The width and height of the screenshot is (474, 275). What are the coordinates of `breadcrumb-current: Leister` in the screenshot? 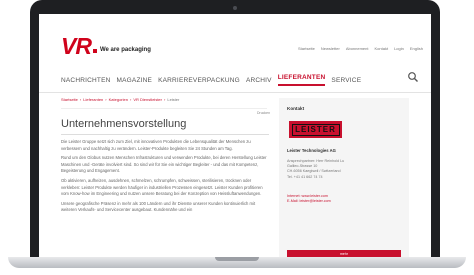 It's located at (173, 99).